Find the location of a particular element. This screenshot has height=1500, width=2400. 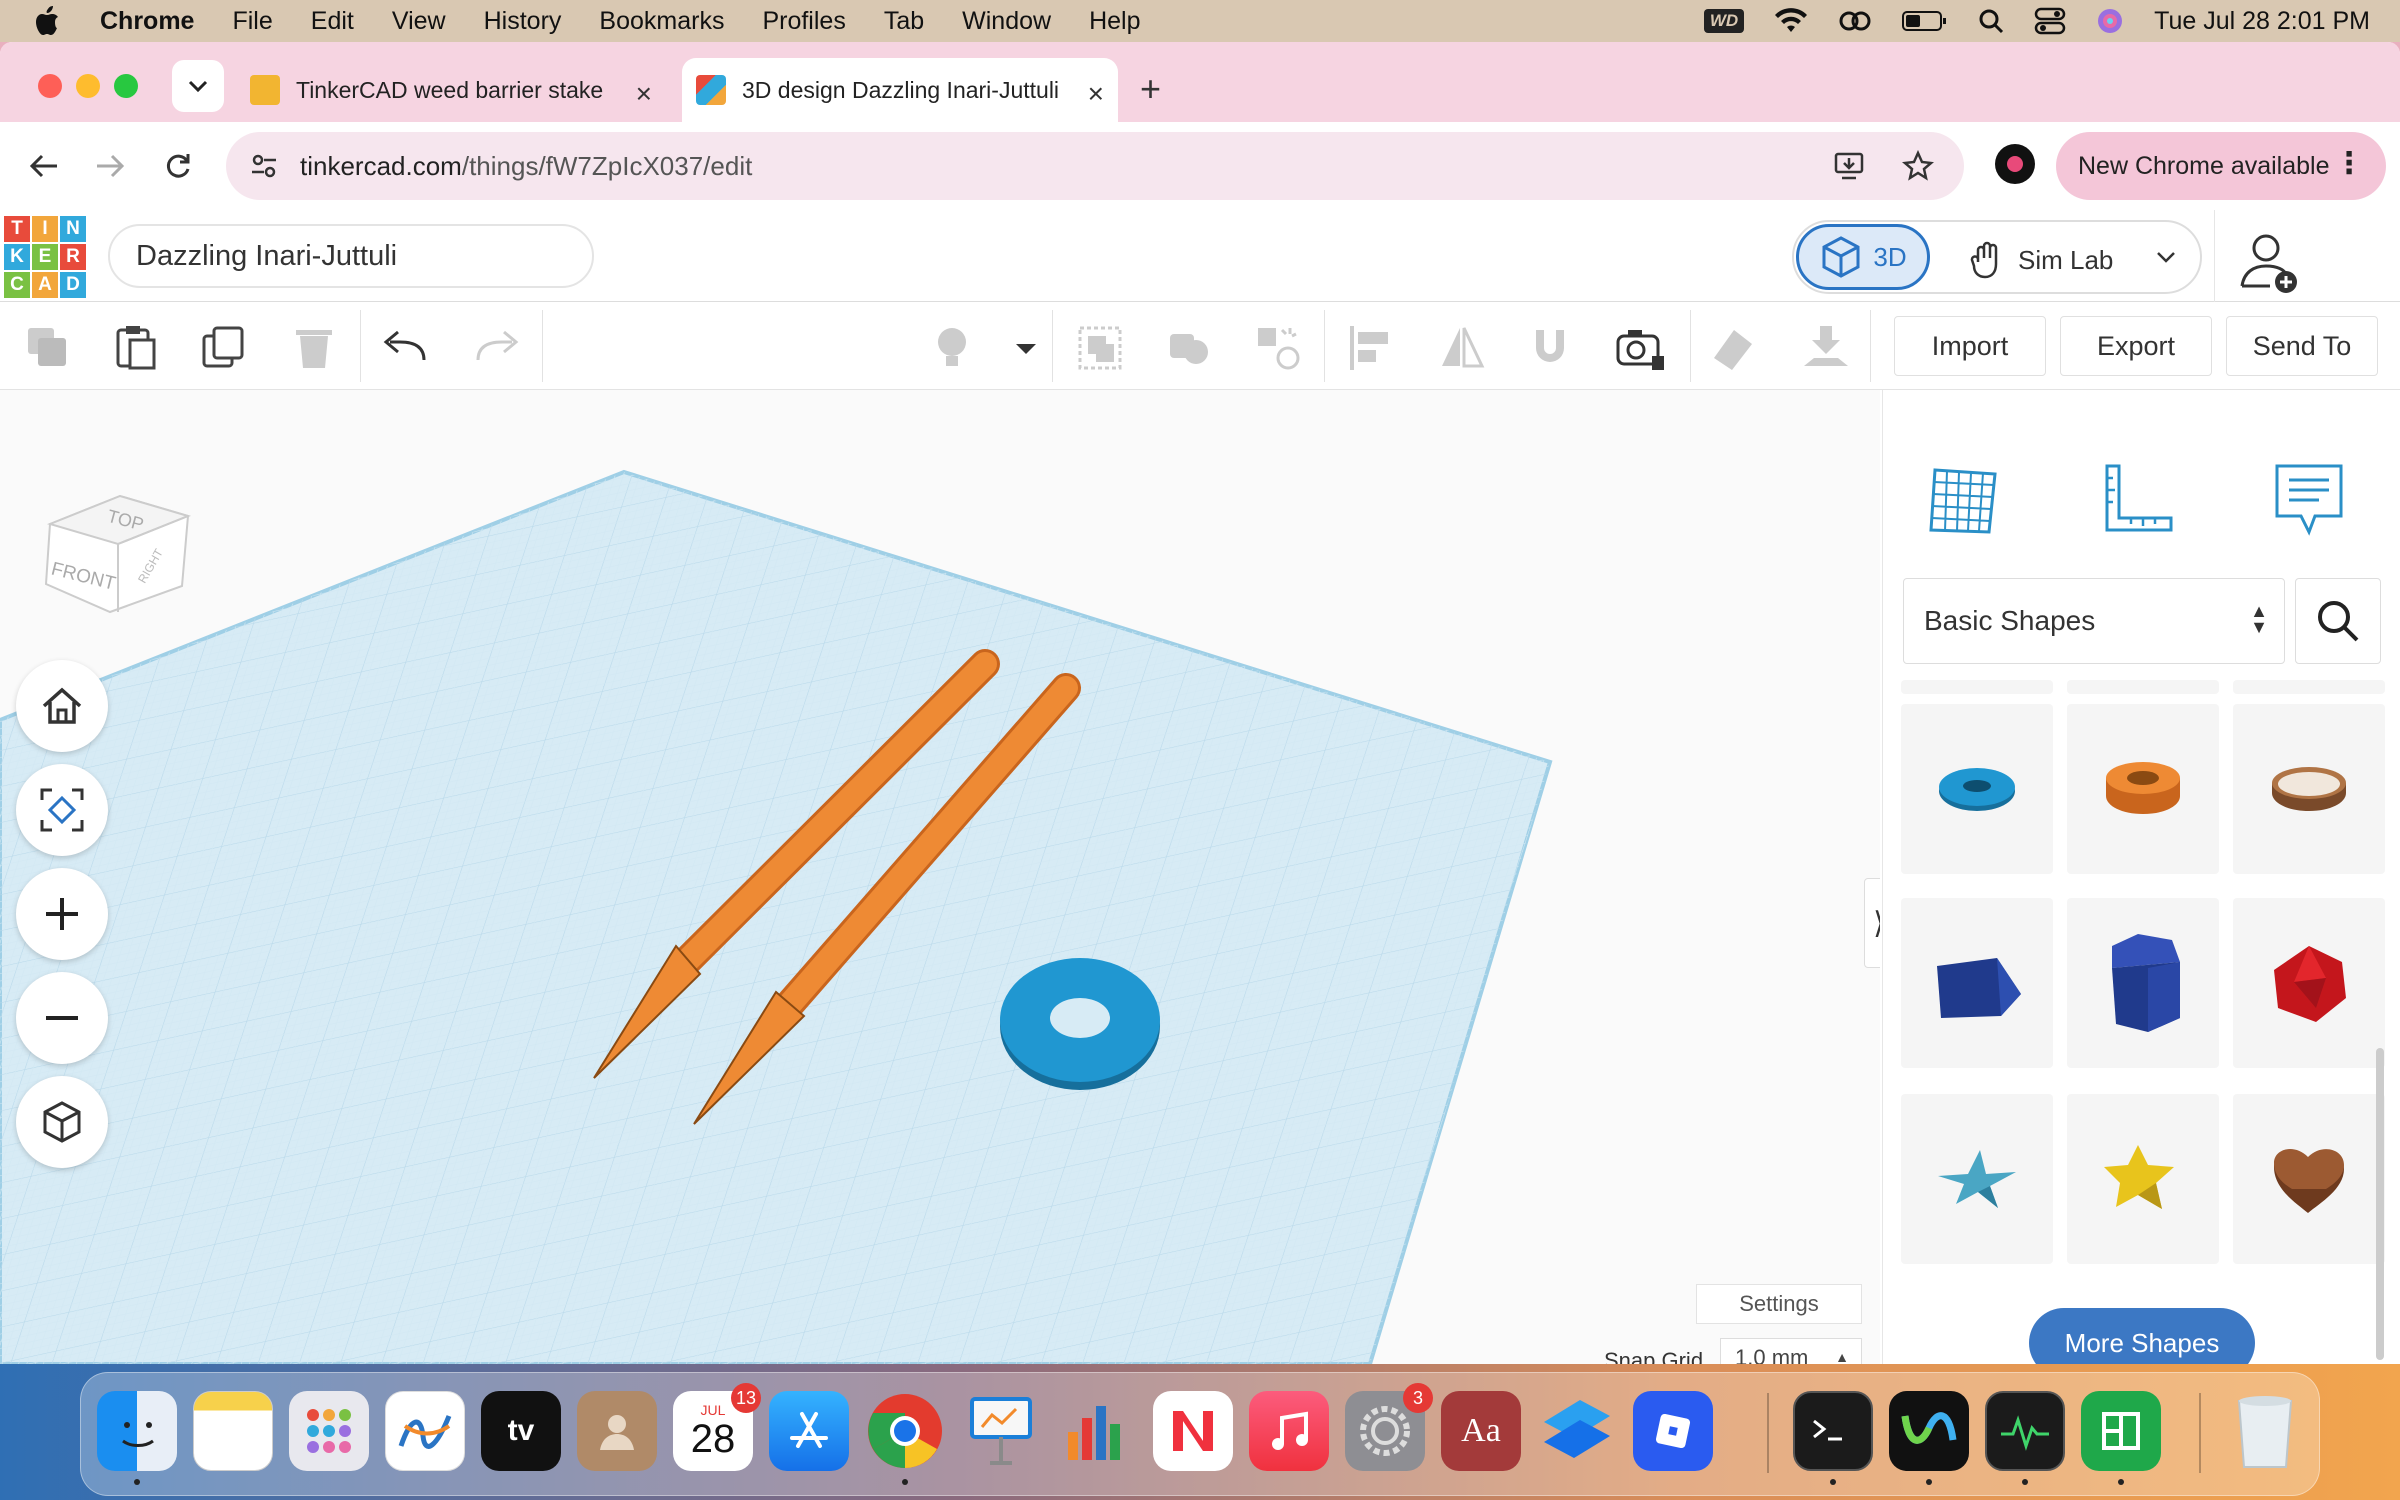

siri-icon is located at coordinates (2110, 21).